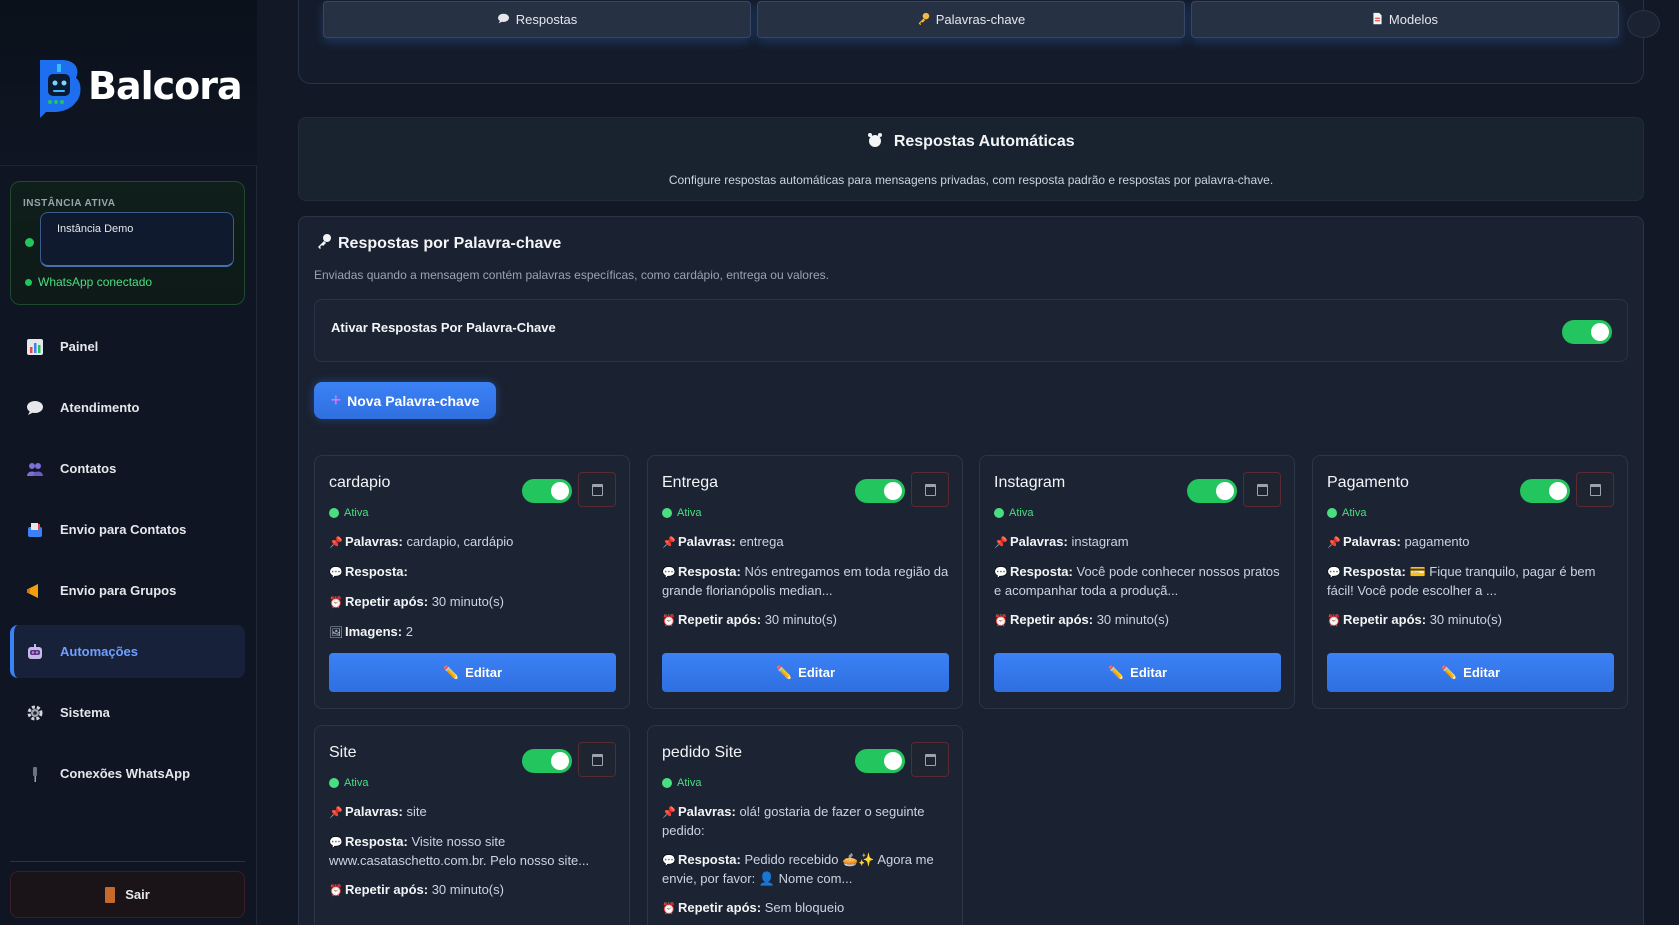 This screenshot has height=925, width=1679. I want to click on tab-modelos: Modelos, so click(1405, 19).